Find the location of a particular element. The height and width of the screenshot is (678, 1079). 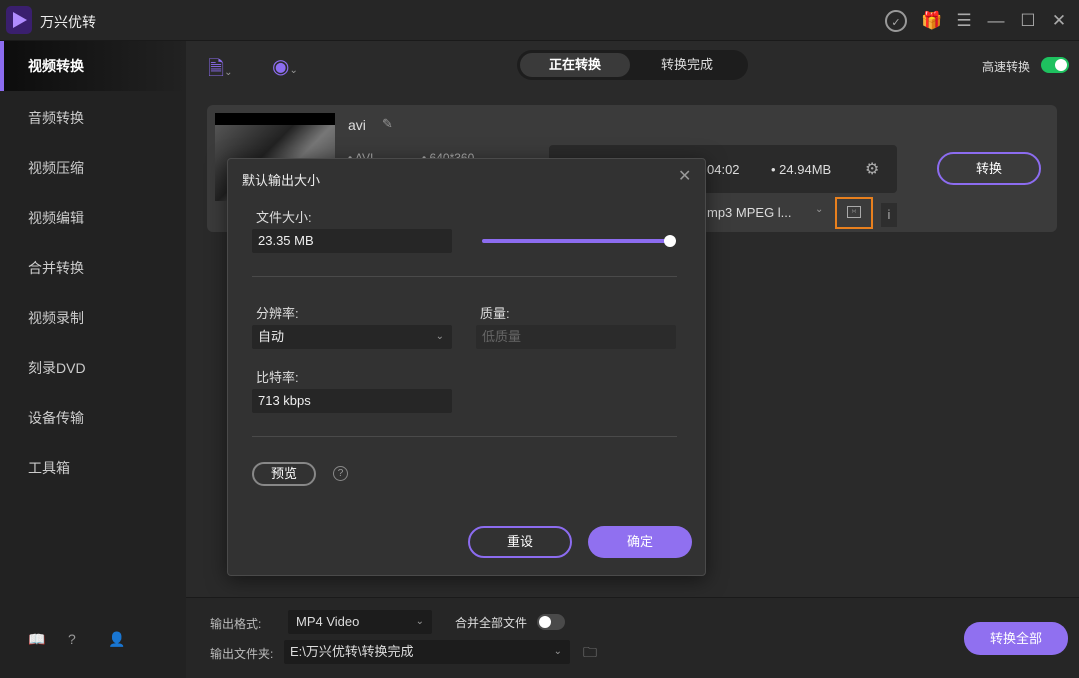

resolution-select: 自动 ⌄ is located at coordinates (352, 337).